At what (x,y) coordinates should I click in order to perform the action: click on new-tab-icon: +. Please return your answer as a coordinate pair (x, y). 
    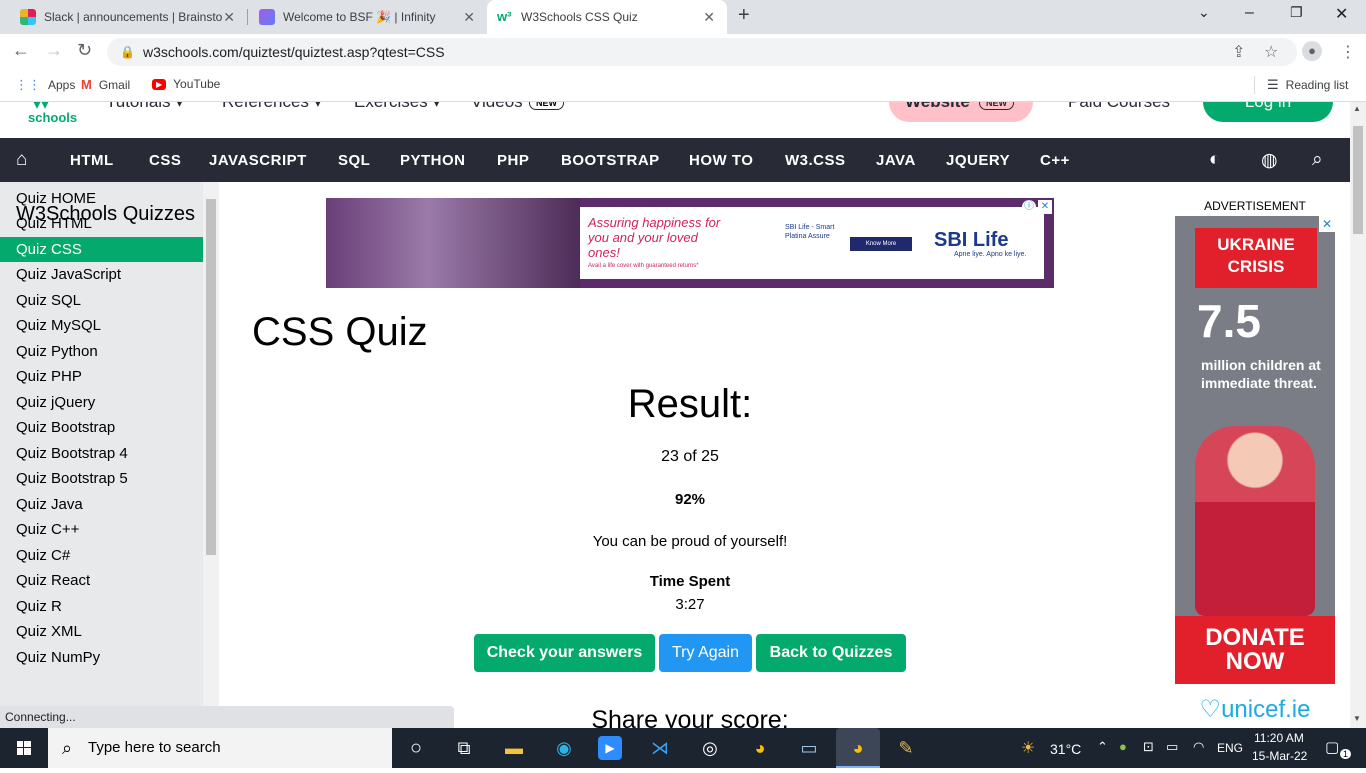
    Looking at the image, I should click on (744, 15).